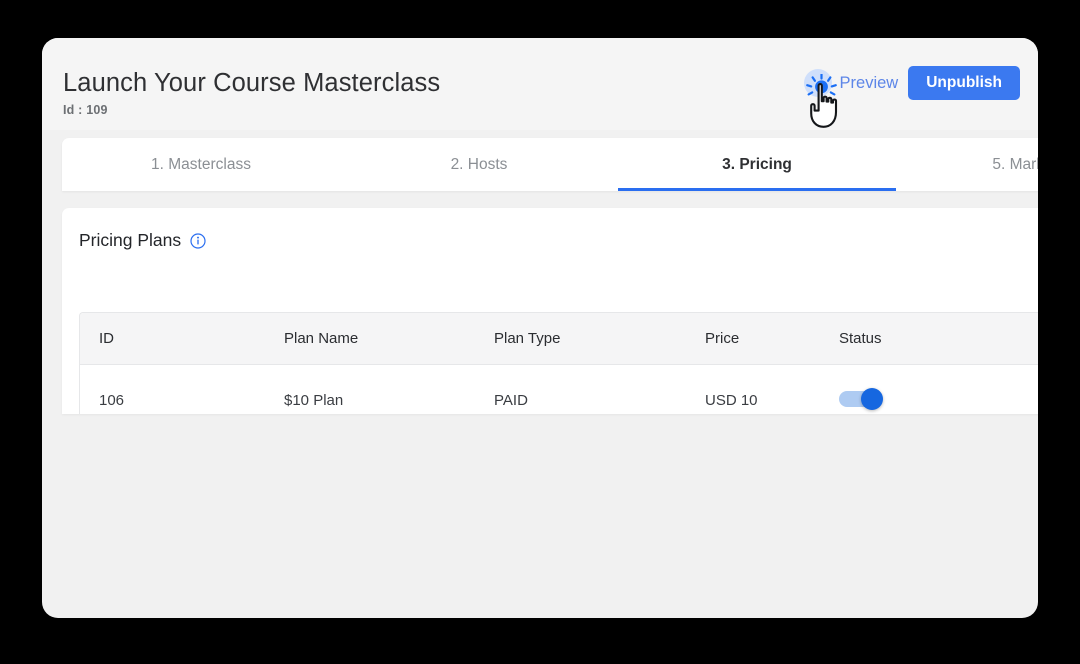 This screenshot has height=664, width=1080. I want to click on column-header-price: Price, so click(722, 338).